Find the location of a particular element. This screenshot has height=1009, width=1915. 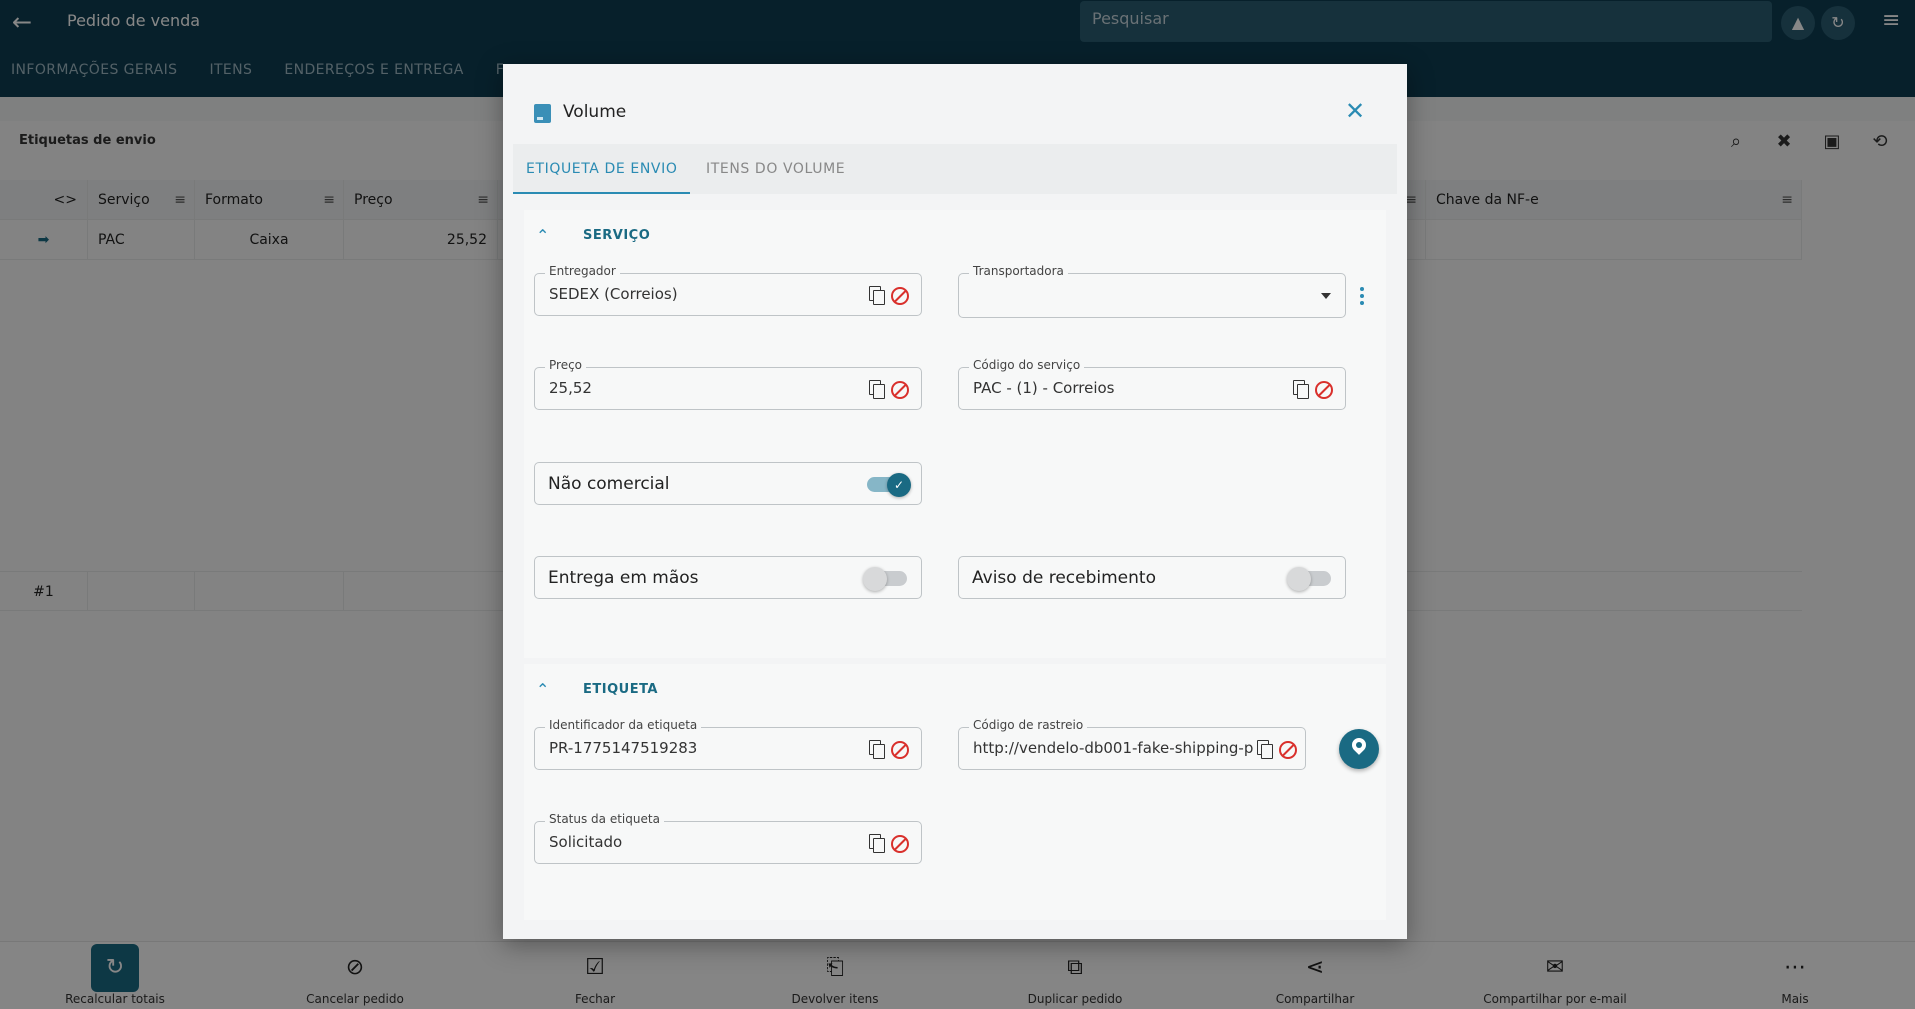

close-icon: ✕ is located at coordinates (1355, 111).